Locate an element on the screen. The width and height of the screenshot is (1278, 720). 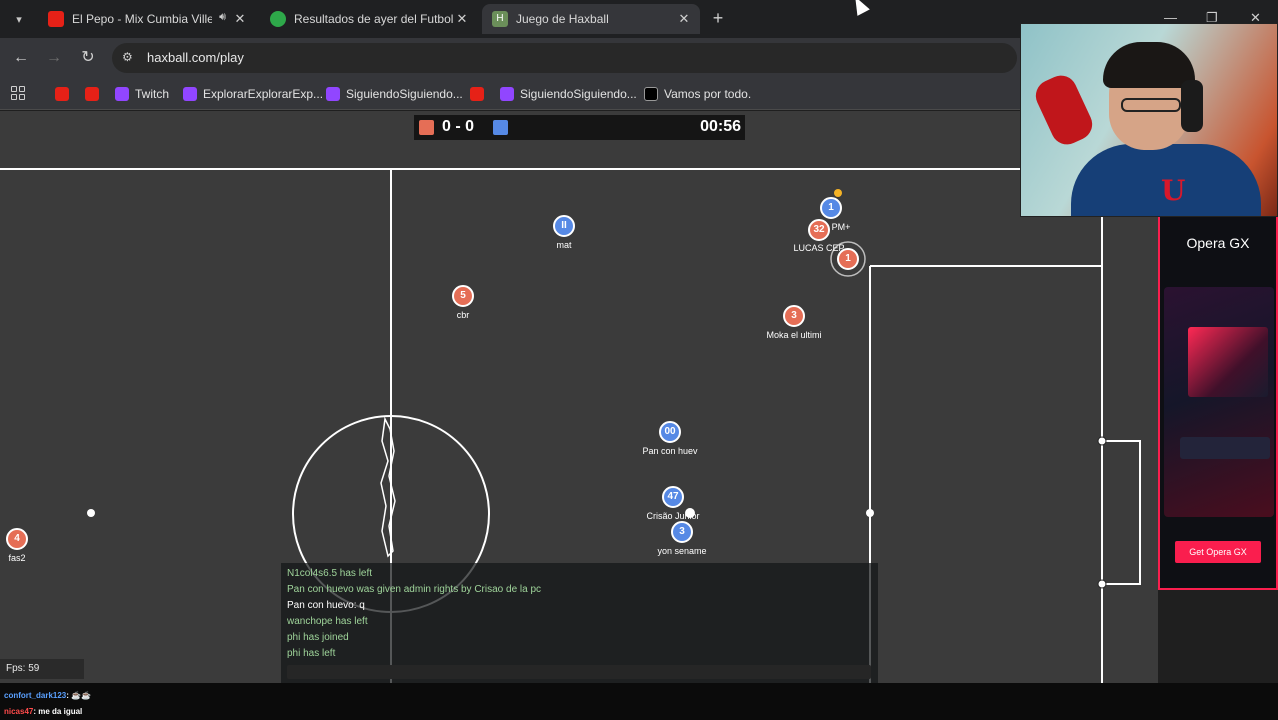
bookmark-label: Twitch is located at coordinates (152, 94).